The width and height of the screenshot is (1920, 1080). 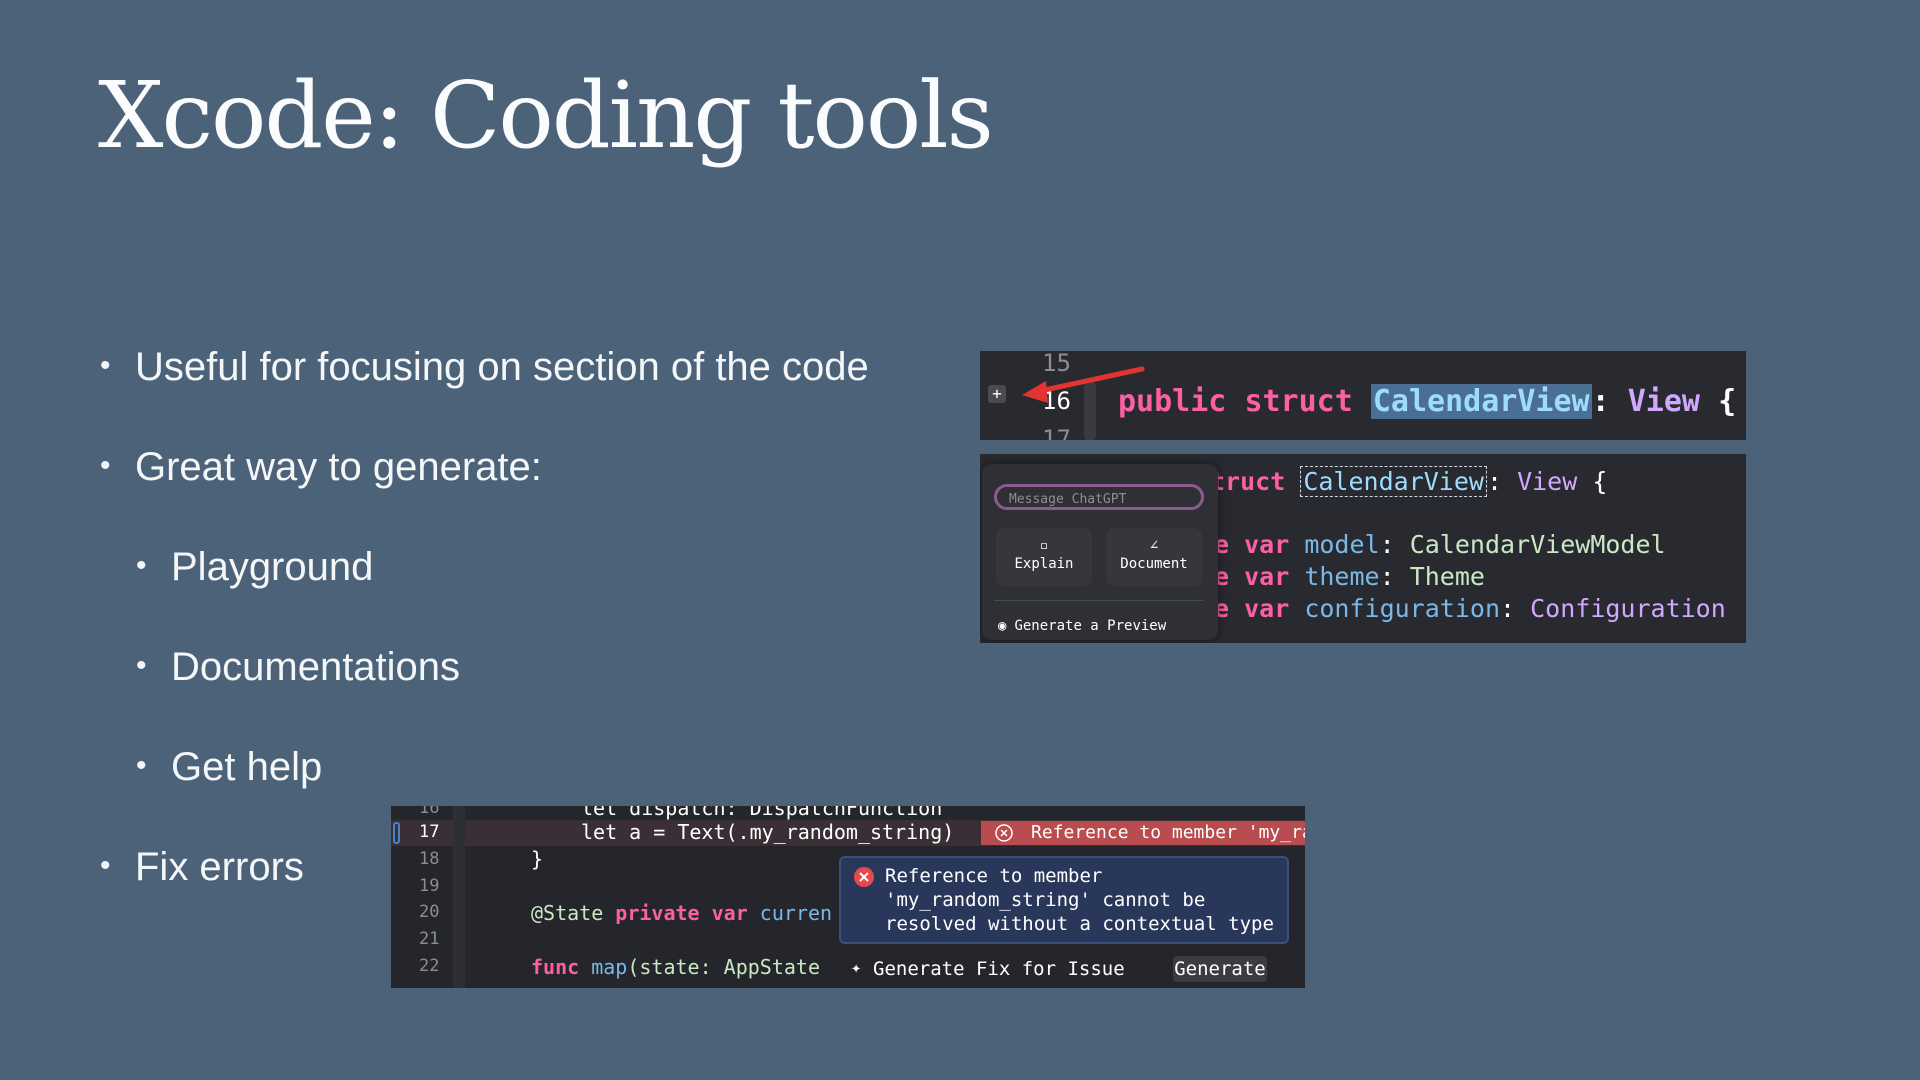 What do you see at coordinates (1537, 544) in the screenshot?
I see `type-name: CalendarViewModel` at bounding box center [1537, 544].